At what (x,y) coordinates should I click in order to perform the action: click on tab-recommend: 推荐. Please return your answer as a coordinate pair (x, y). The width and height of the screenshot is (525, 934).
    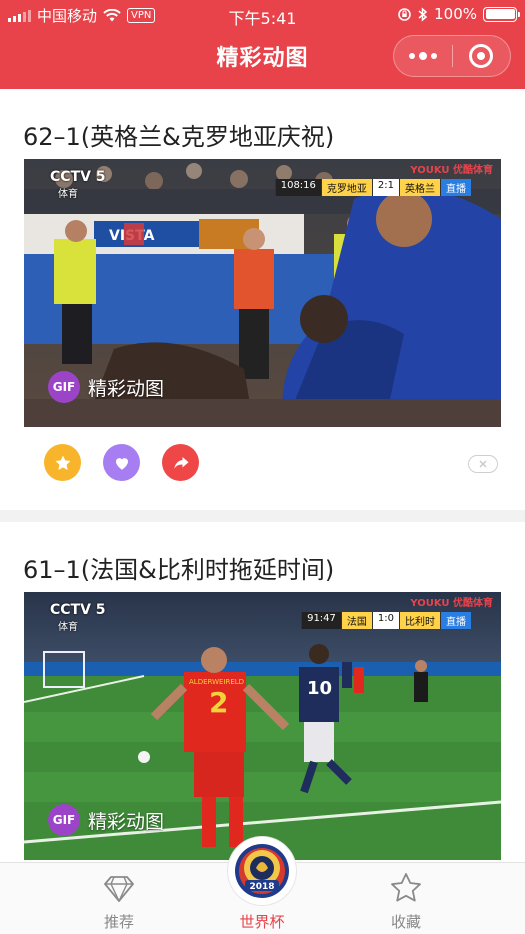
    Looking at the image, I should click on (119, 898).